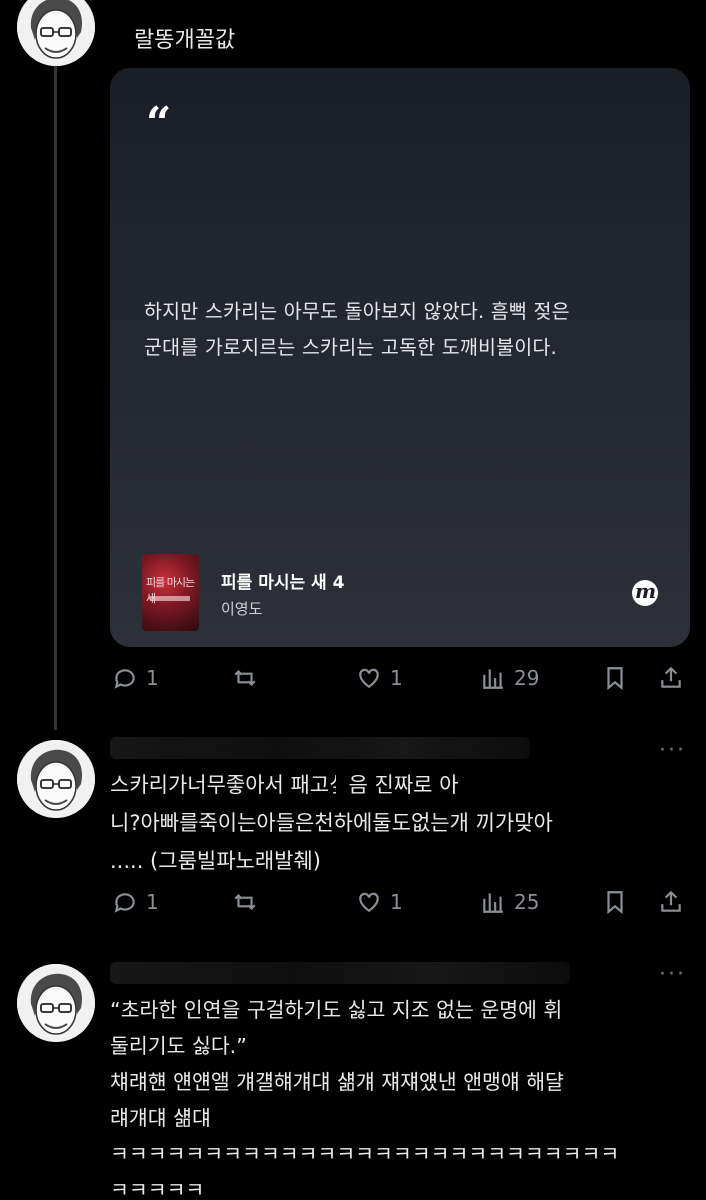  Describe the element at coordinates (170, 598) in the screenshot. I see `book-cover-decoration` at that location.